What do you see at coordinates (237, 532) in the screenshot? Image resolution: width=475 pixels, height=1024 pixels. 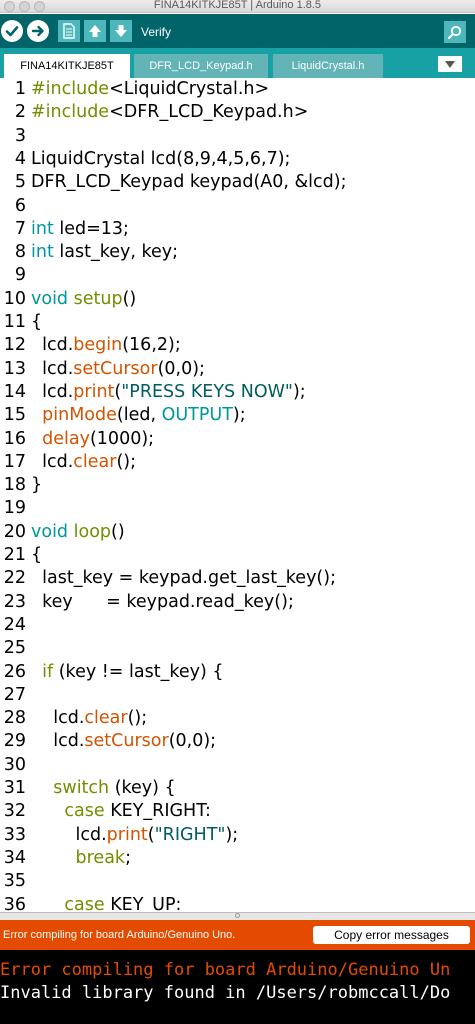 I see `code-line: 20 void loop()` at bounding box center [237, 532].